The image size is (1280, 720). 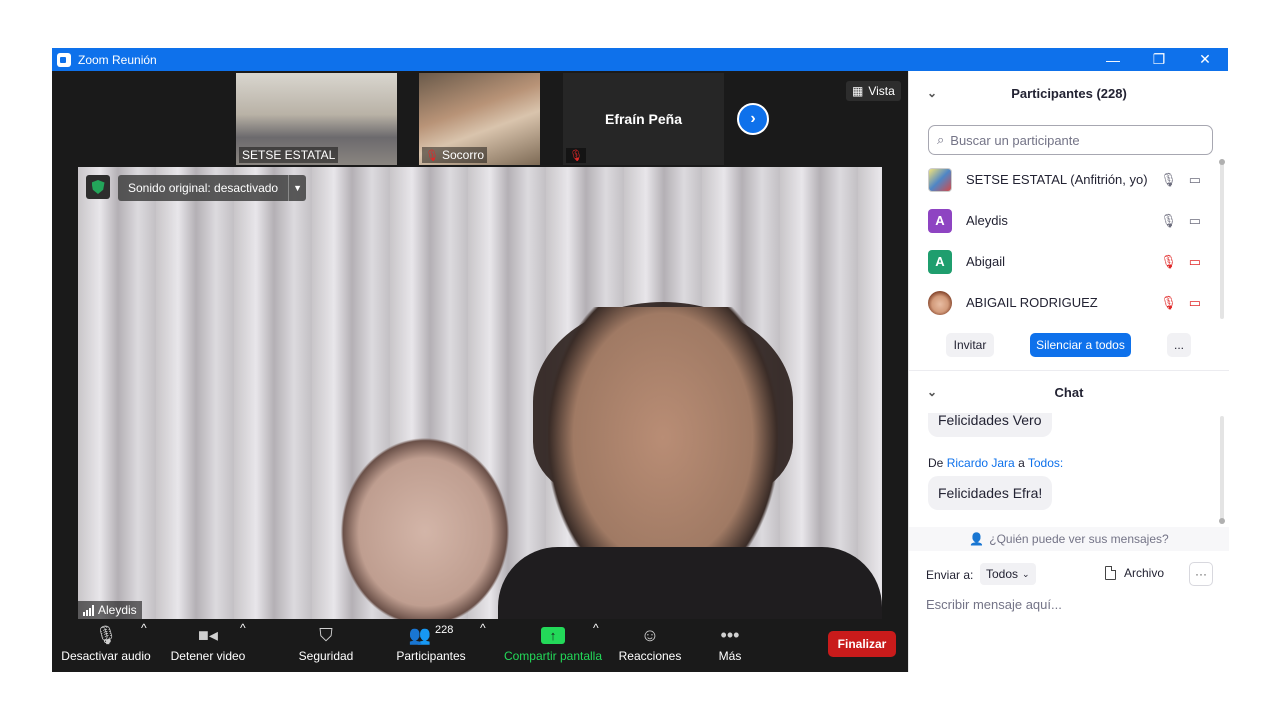 What do you see at coordinates (1057, 179) in the screenshot?
I see `participant-name: SETSE ESTATAL (Anfitrión, yo)` at bounding box center [1057, 179].